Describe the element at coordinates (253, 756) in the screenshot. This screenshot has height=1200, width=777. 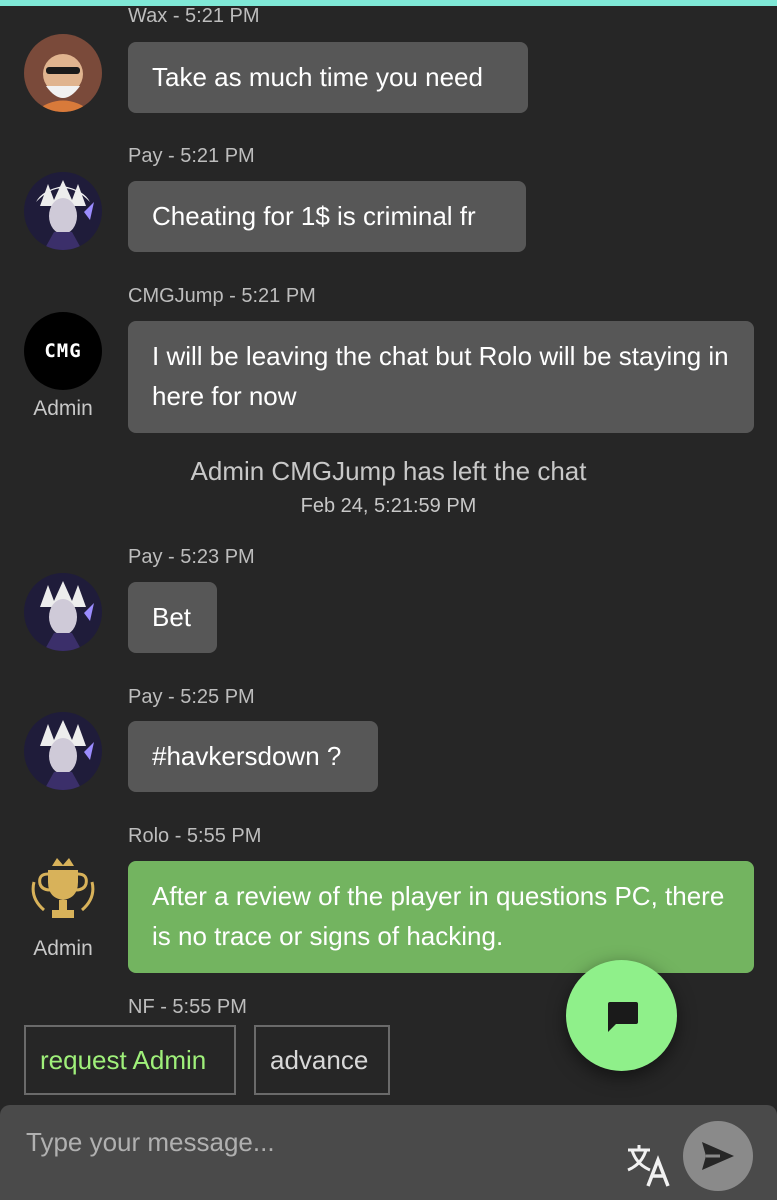
I see `message-bubble: #havkersdown ?` at that location.